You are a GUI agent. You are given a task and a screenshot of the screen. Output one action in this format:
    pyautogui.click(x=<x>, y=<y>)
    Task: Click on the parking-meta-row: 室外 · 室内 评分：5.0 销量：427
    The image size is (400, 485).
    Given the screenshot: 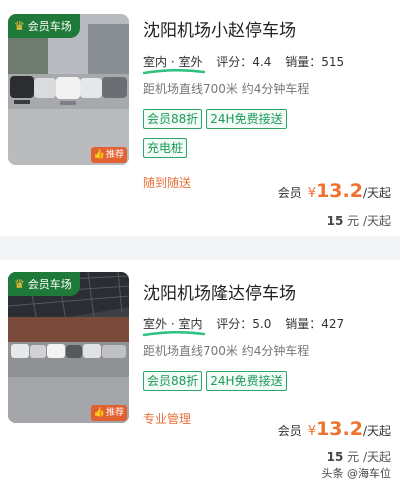 What is the action you would take?
    pyautogui.click(x=244, y=326)
    